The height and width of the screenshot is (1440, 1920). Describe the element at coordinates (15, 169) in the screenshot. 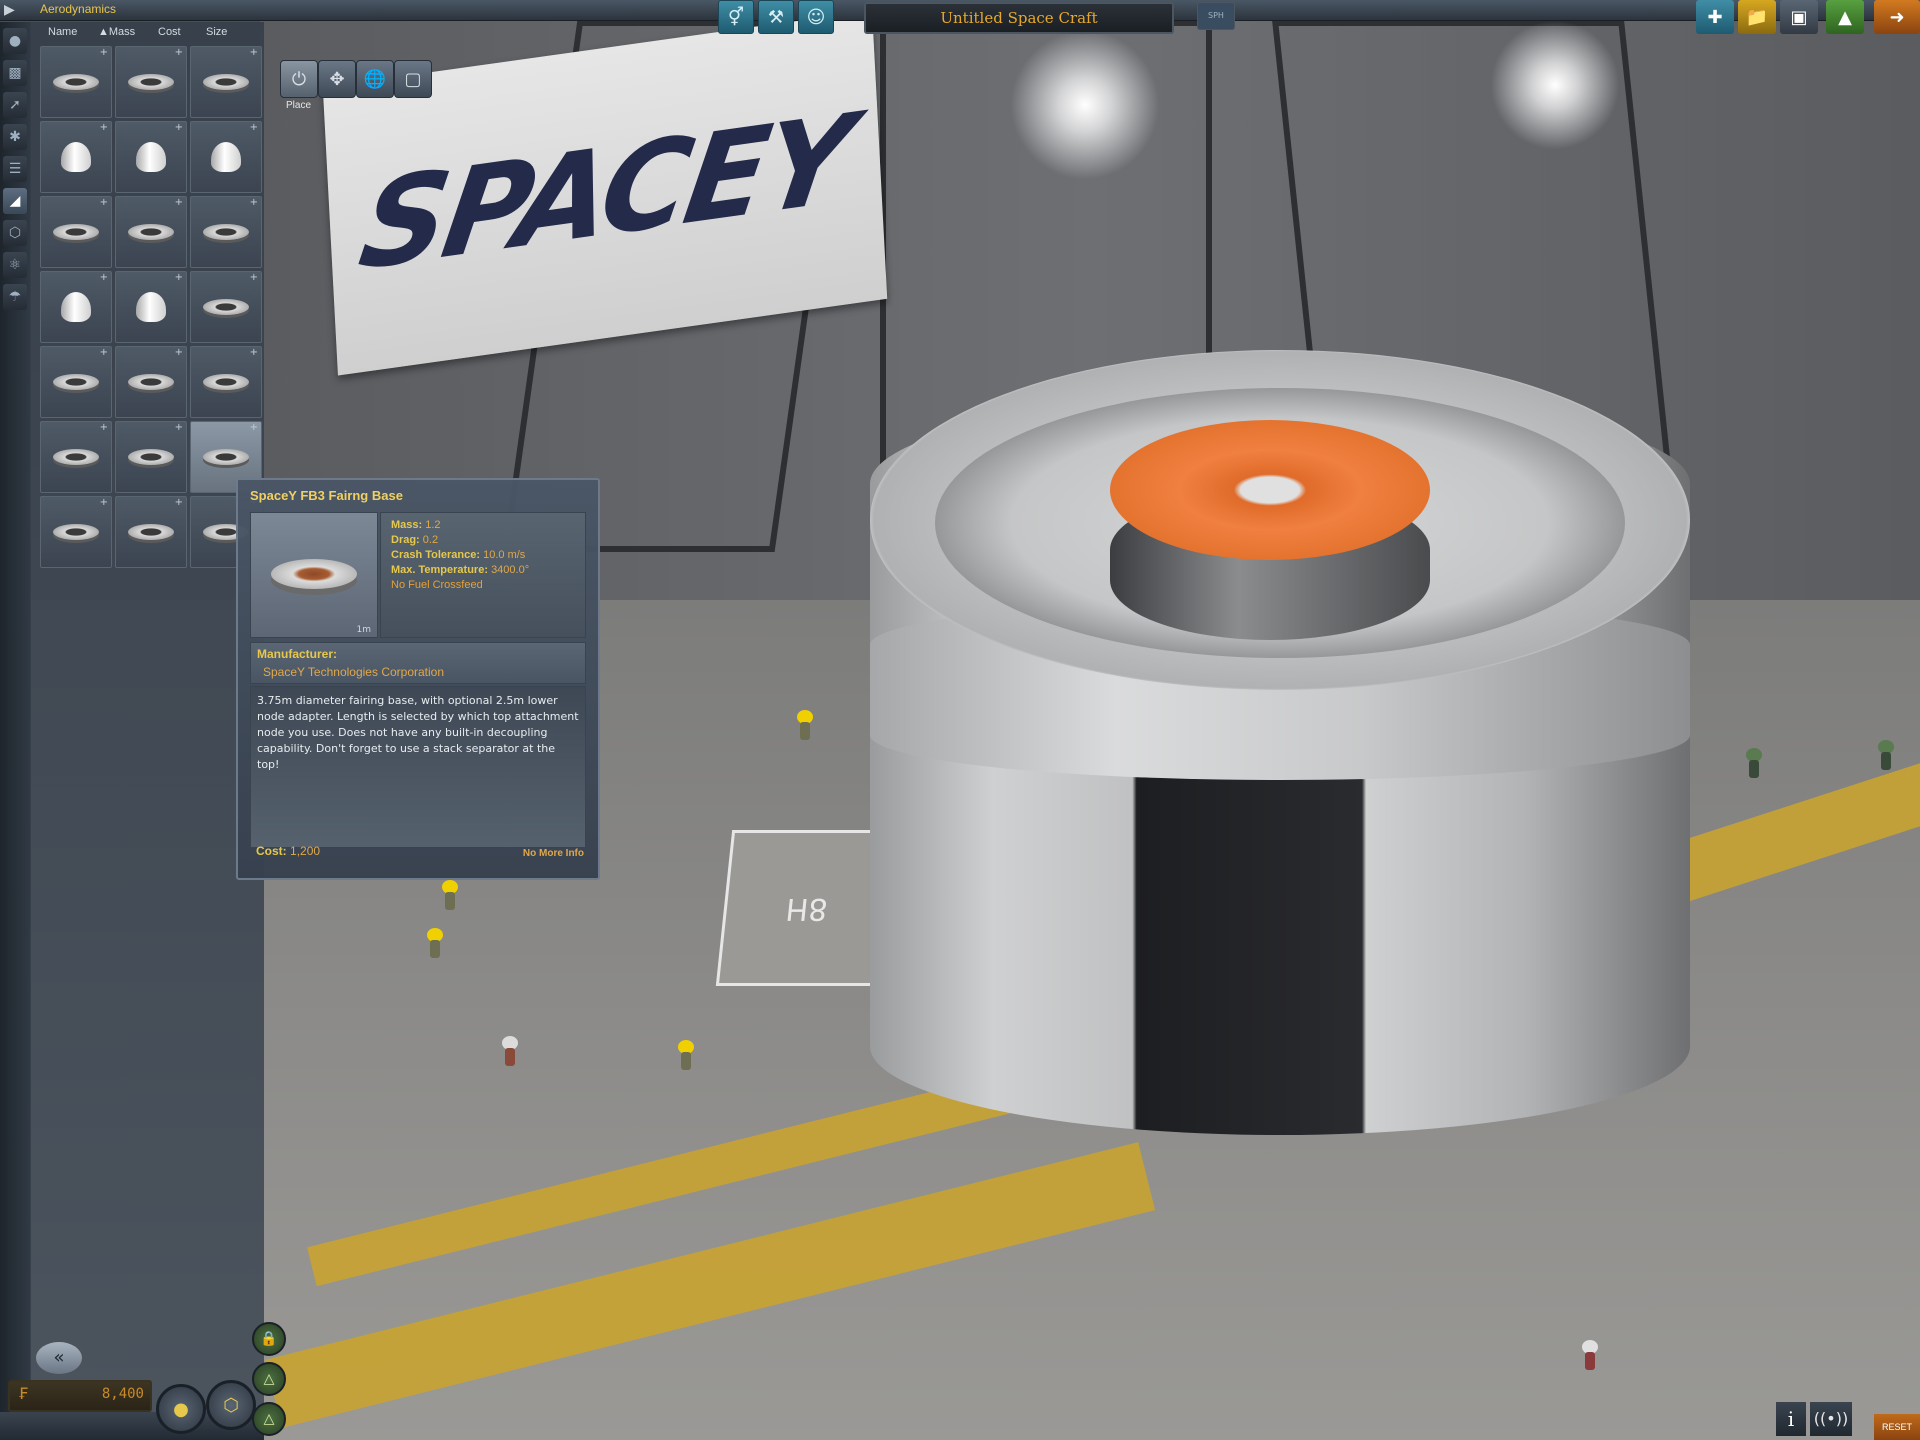

I see `structural-category-button: ☰` at that location.